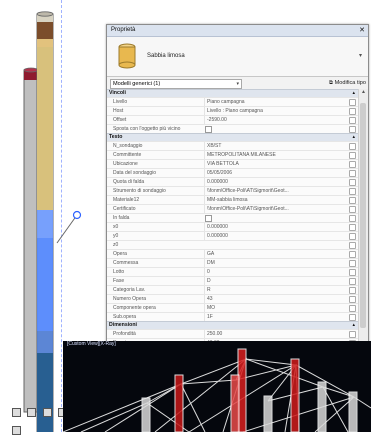  I want to click on edit-type-button: ⧉ Modifica tipo, so click(347, 83).